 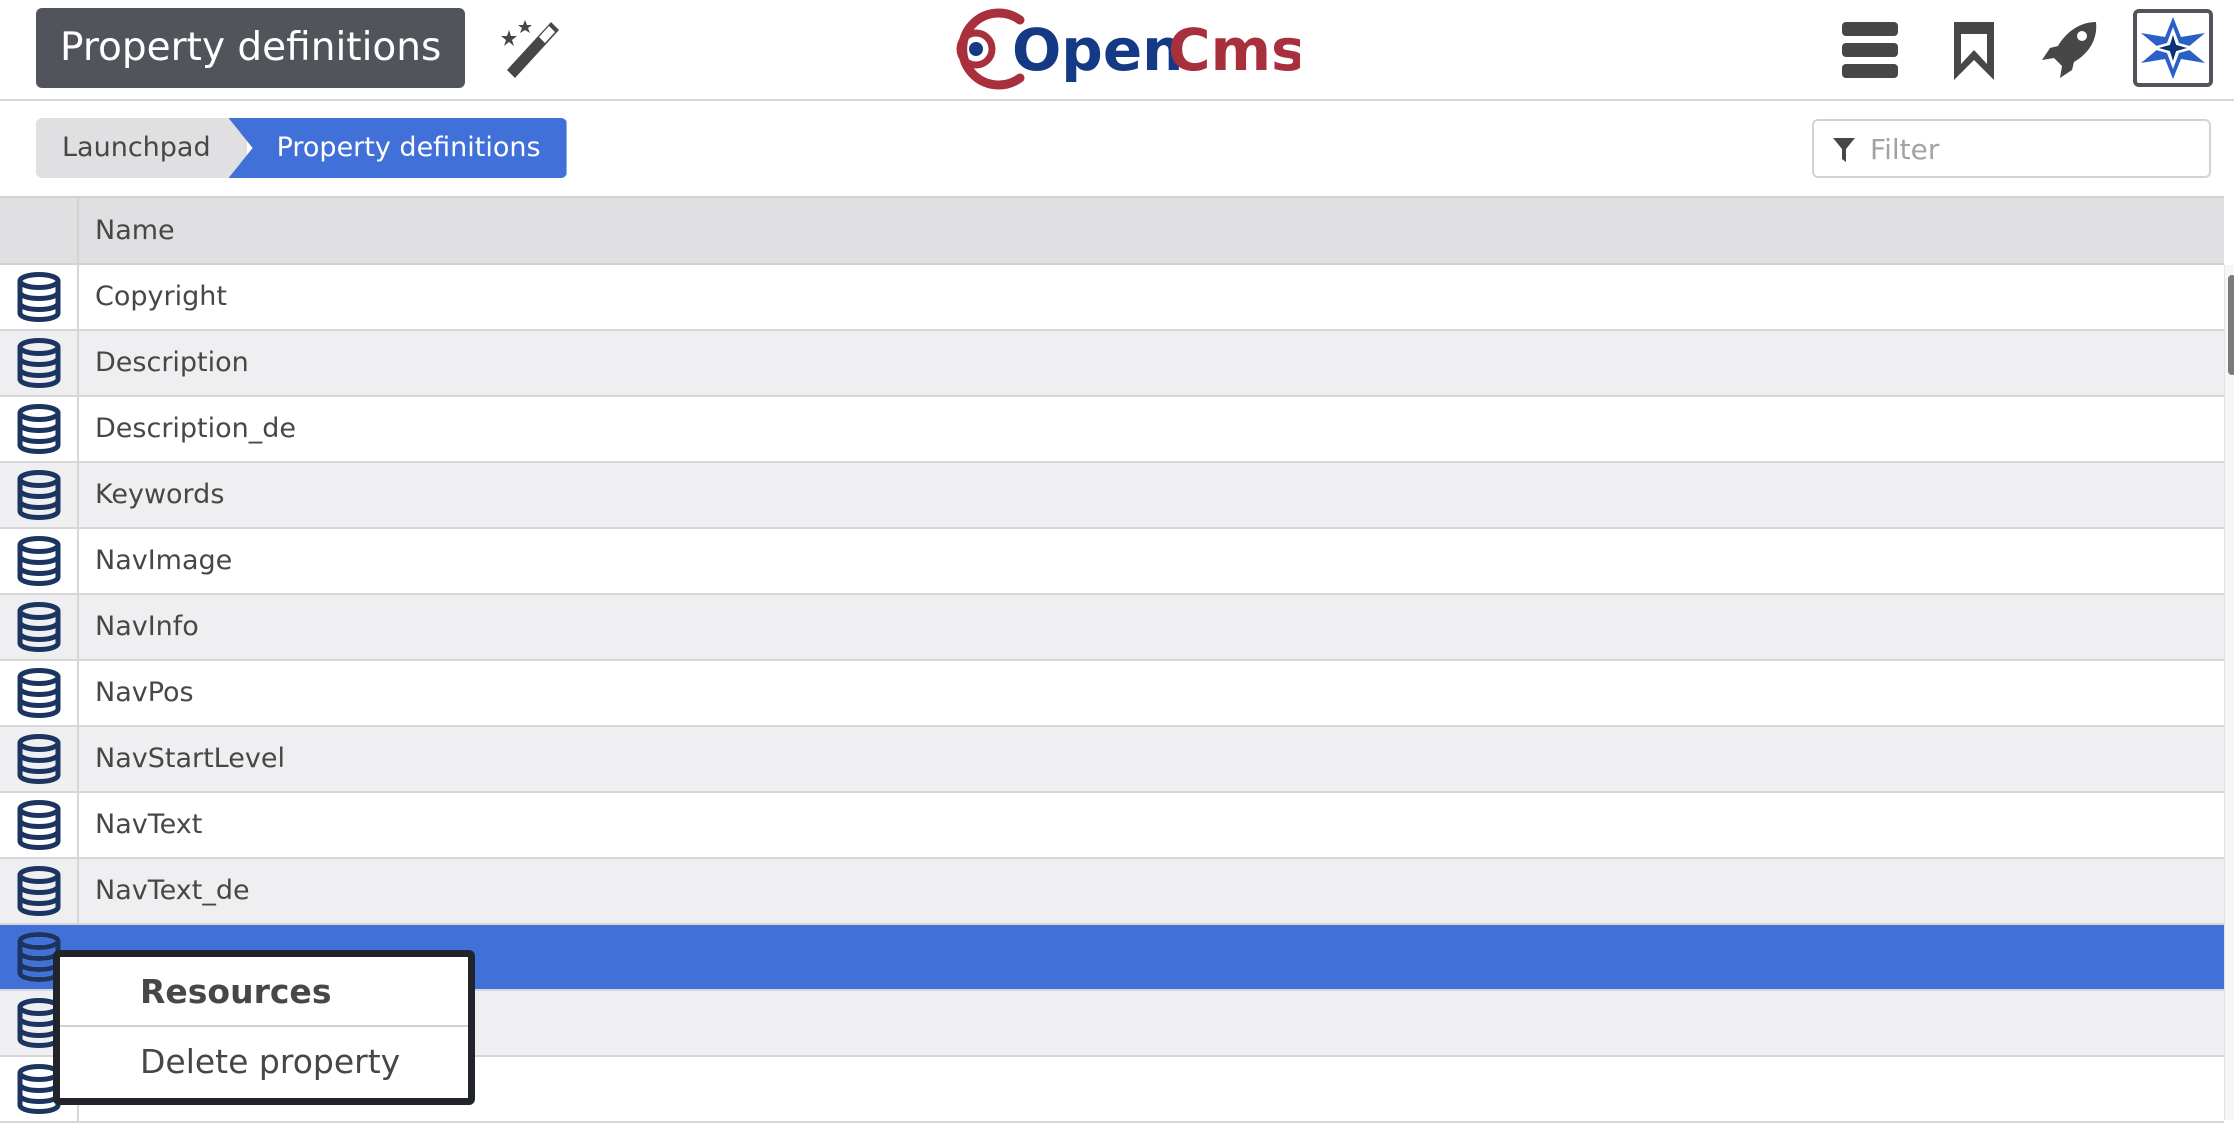 I want to click on table-row: NavStartLevel, so click(x=1112, y=760).